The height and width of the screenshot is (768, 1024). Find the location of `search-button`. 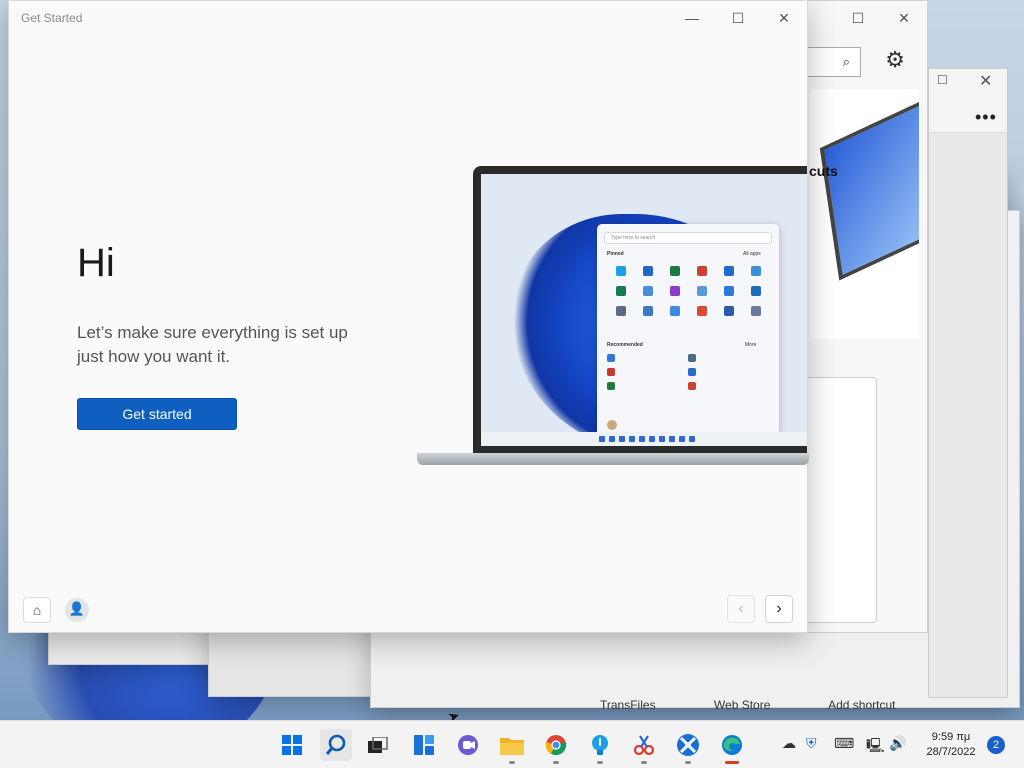

search-button is located at coordinates (336, 745).